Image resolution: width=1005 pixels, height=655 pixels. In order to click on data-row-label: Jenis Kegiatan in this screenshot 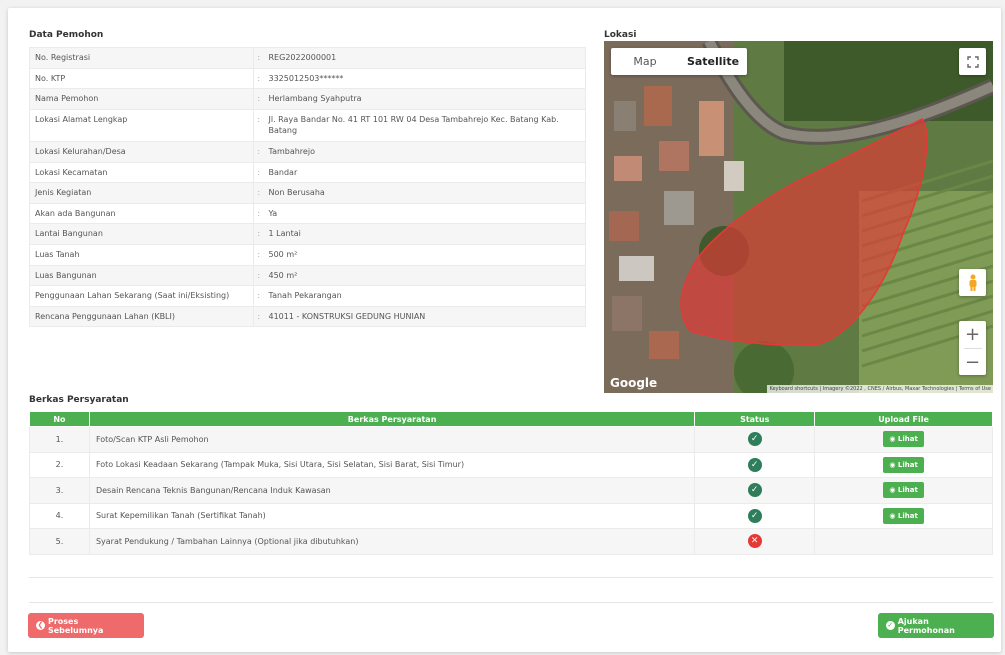, I will do `click(141, 193)`.